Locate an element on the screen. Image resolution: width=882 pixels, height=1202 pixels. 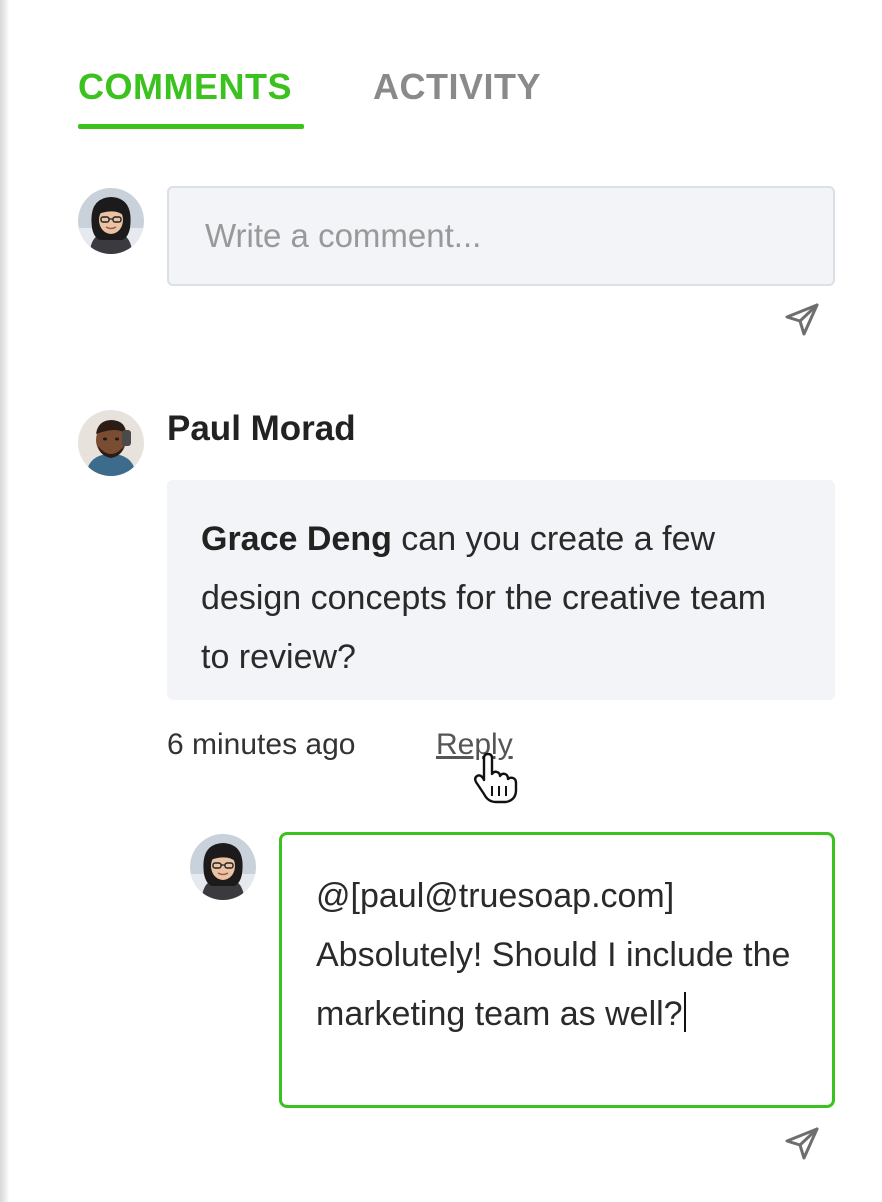
reply-user-avatar is located at coordinates (223, 867).